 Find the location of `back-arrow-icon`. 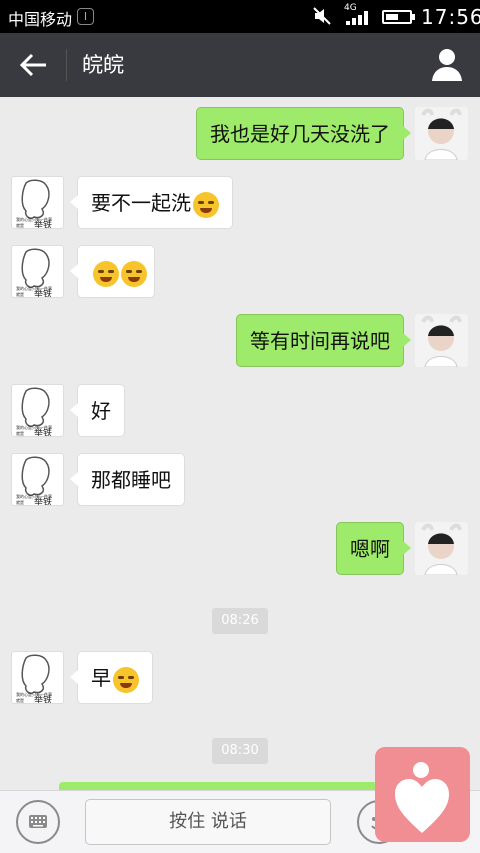

back-arrow-icon is located at coordinates (33, 65).